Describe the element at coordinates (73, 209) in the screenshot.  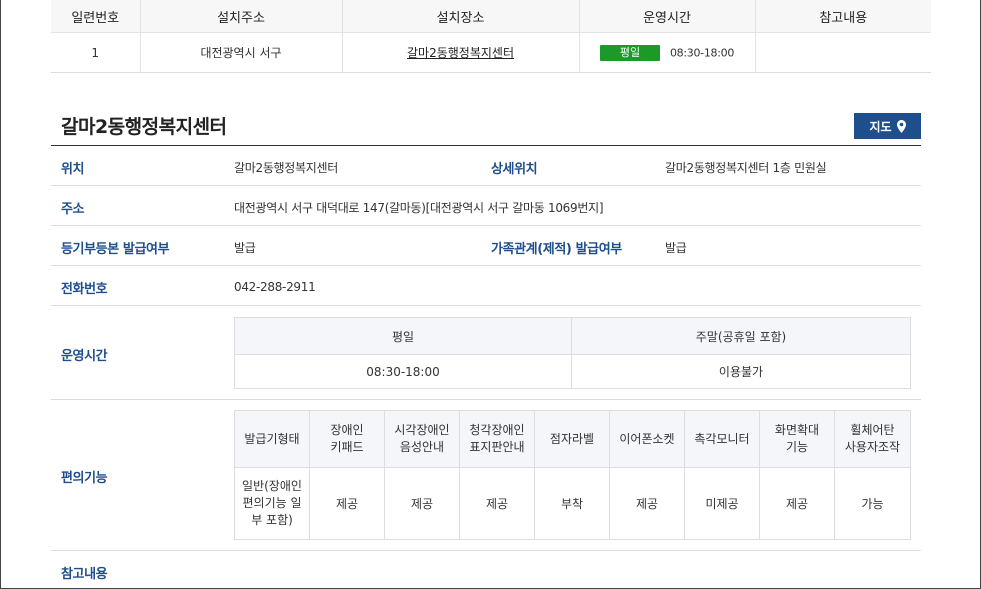
I see `address-label: 주소` at that location.